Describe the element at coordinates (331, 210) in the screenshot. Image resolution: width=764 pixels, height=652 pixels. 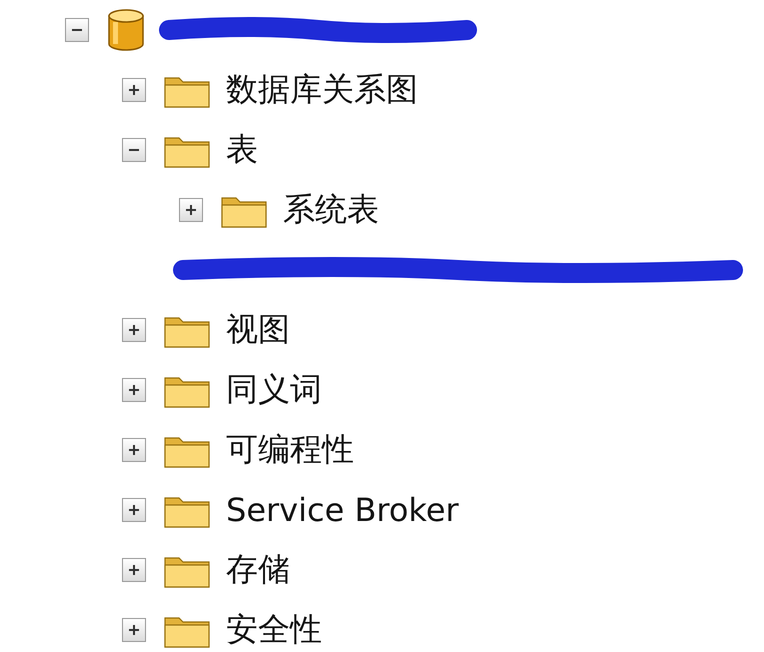
I see `tree-item-label: 系统表` at that location.